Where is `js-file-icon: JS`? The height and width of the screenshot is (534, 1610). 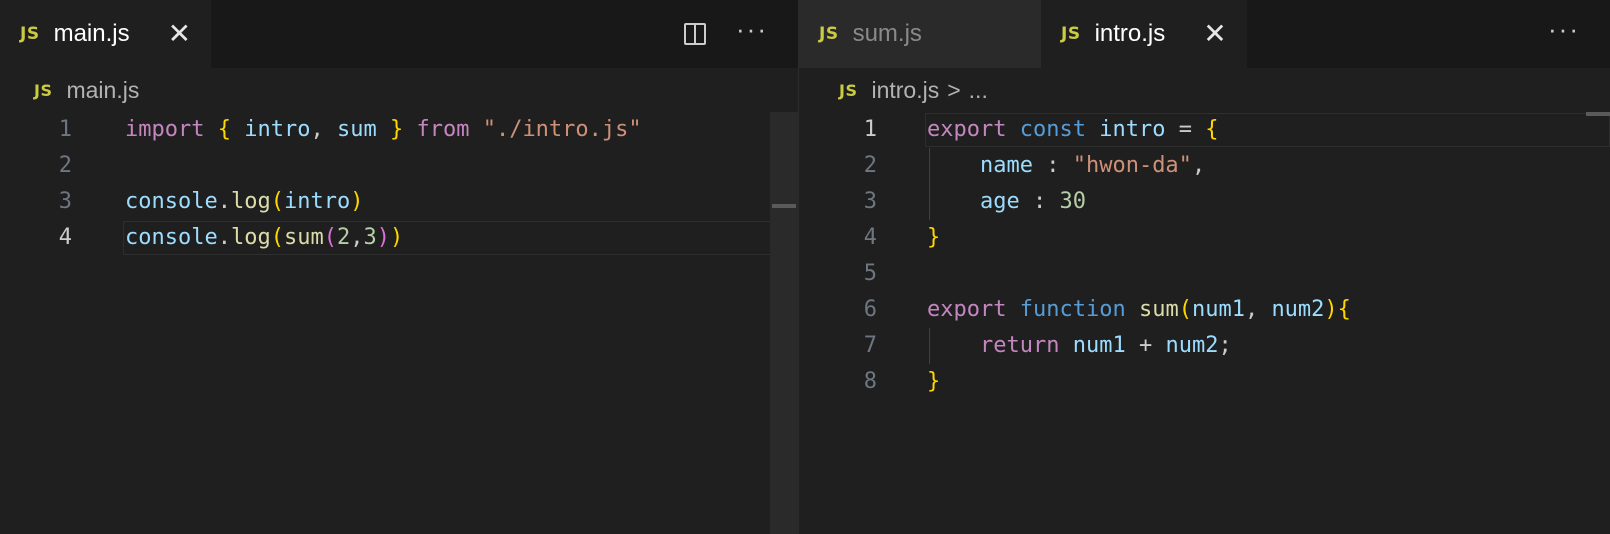
js-file-icon: JS is located at coordinates (829, 34).